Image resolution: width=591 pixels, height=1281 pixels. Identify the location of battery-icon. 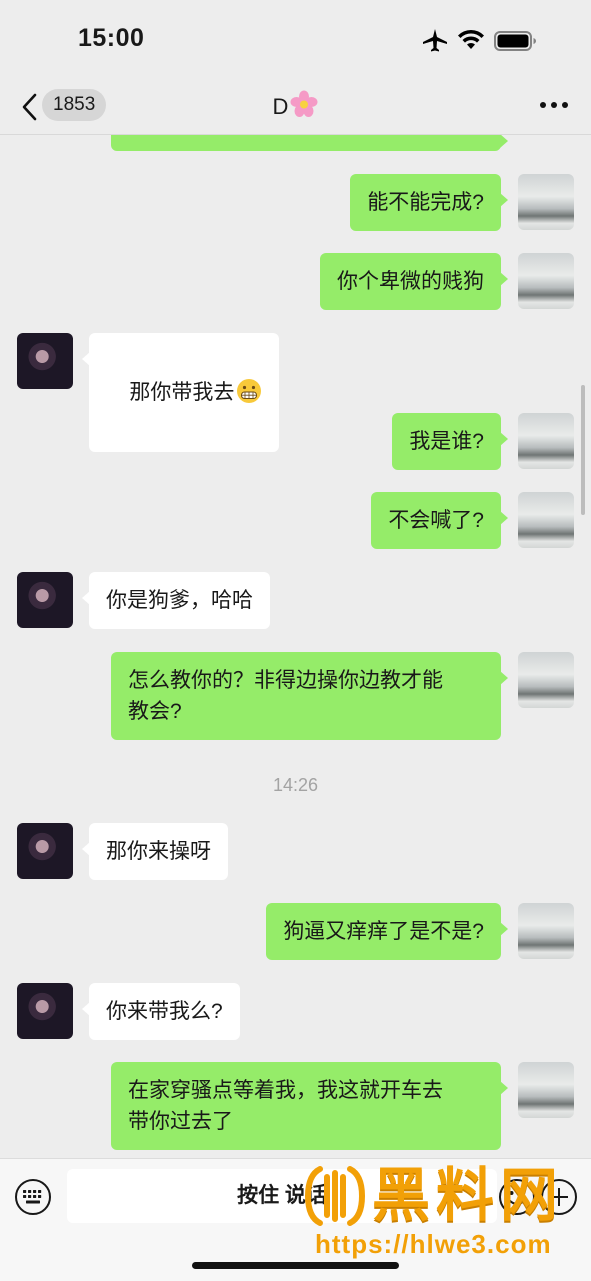
(515, 41).